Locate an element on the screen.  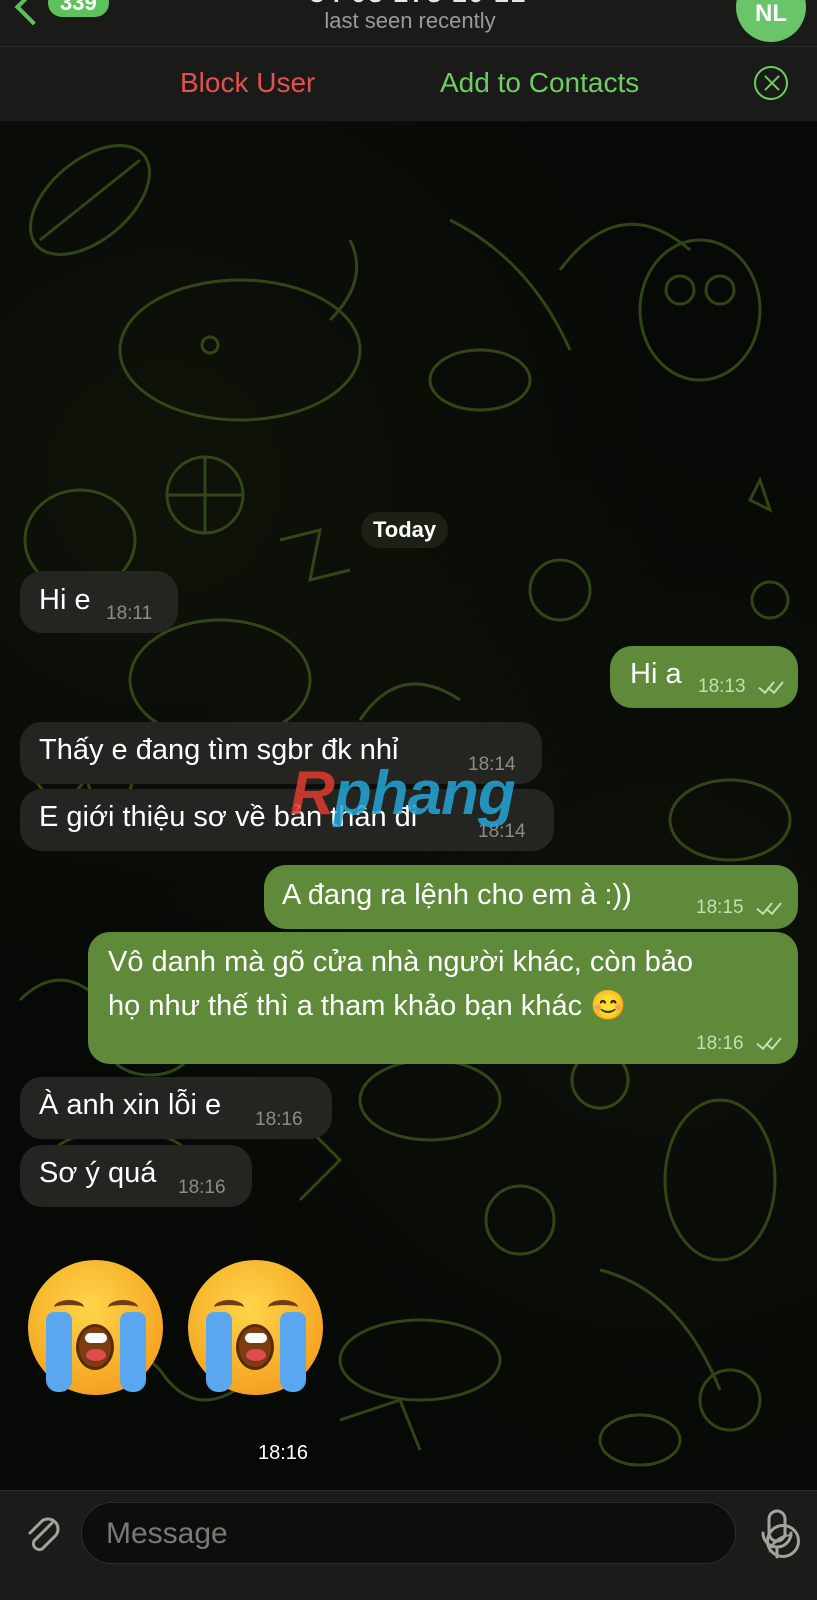
avatar: NL is located at coordinates (771, 21).